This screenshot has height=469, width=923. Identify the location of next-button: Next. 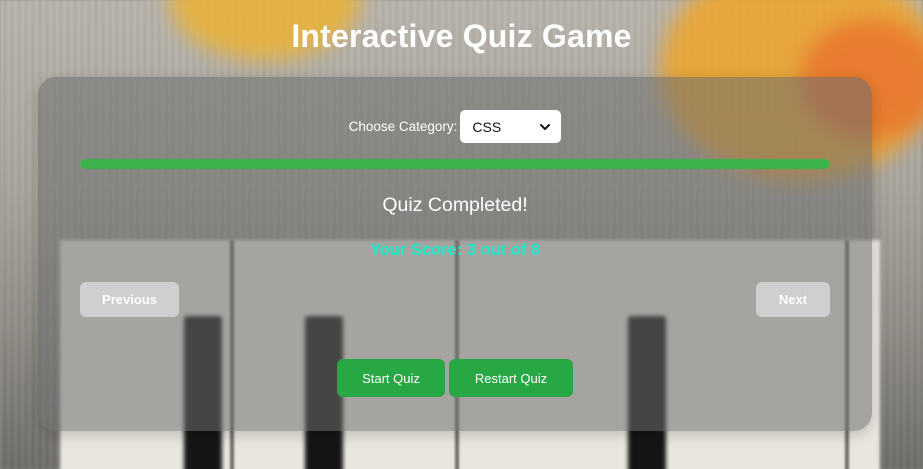
(793, 299).